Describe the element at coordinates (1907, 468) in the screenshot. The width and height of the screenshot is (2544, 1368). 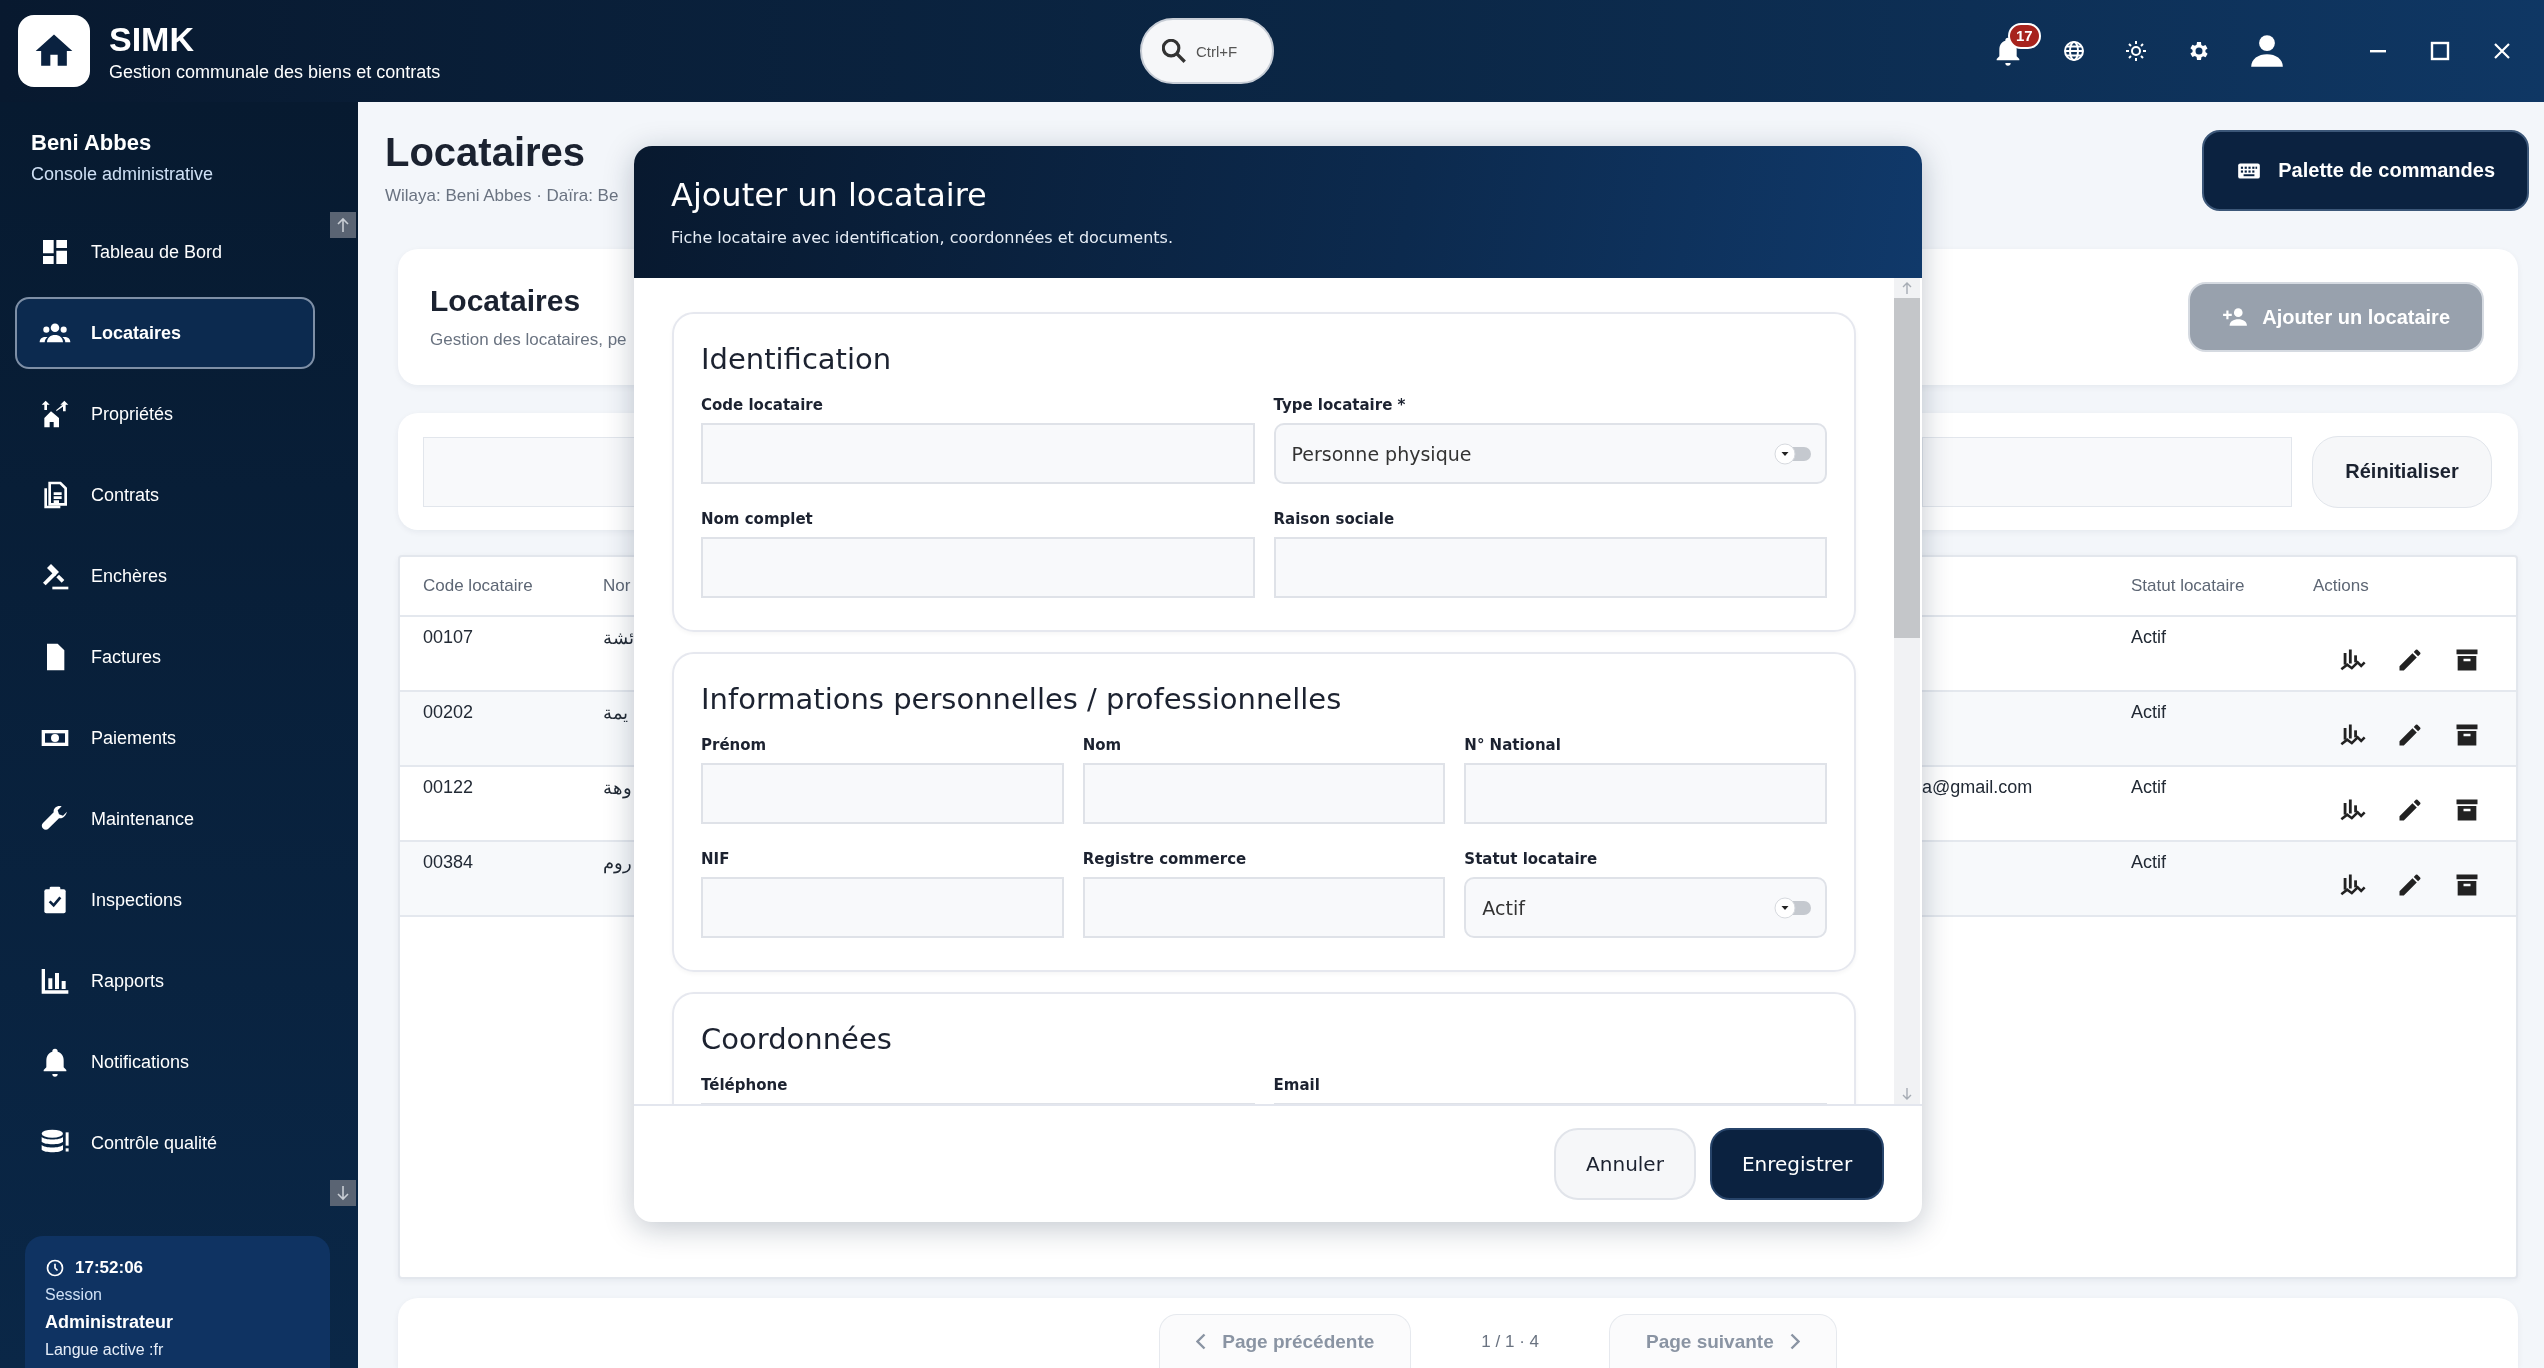
I see `scrollbar-thumb` at that location.